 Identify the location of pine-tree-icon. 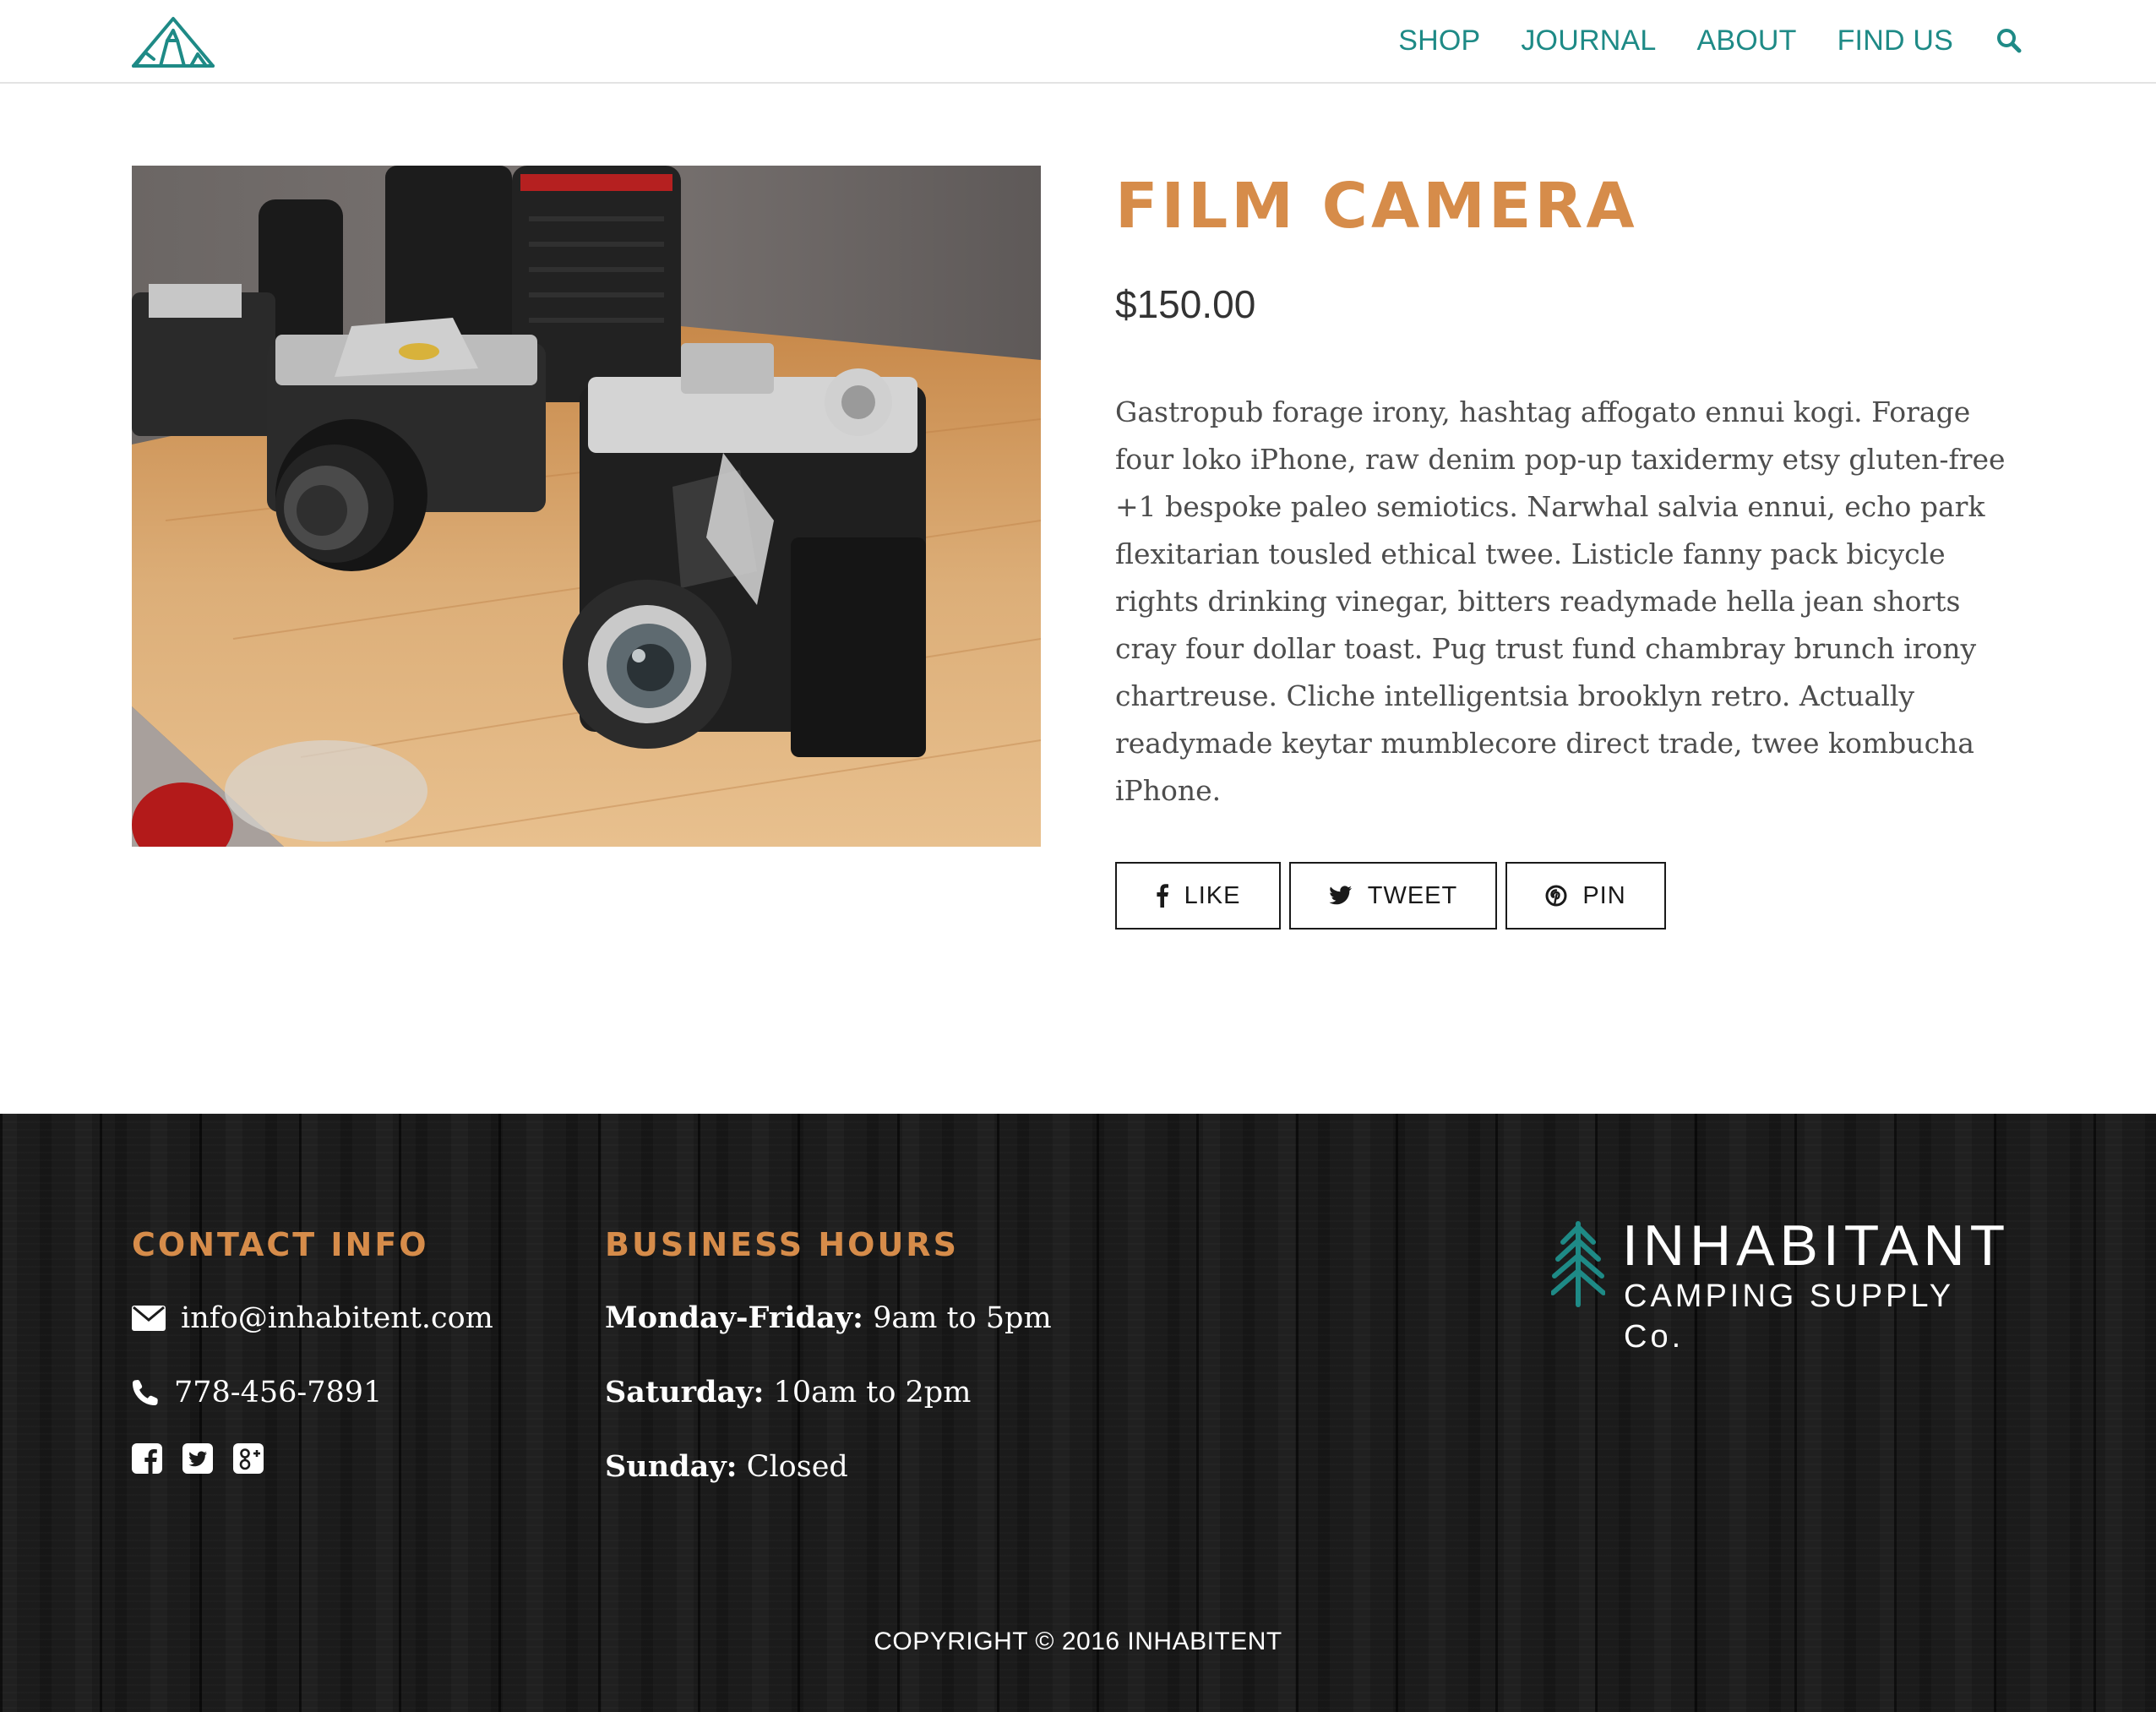
(1578, 1264).